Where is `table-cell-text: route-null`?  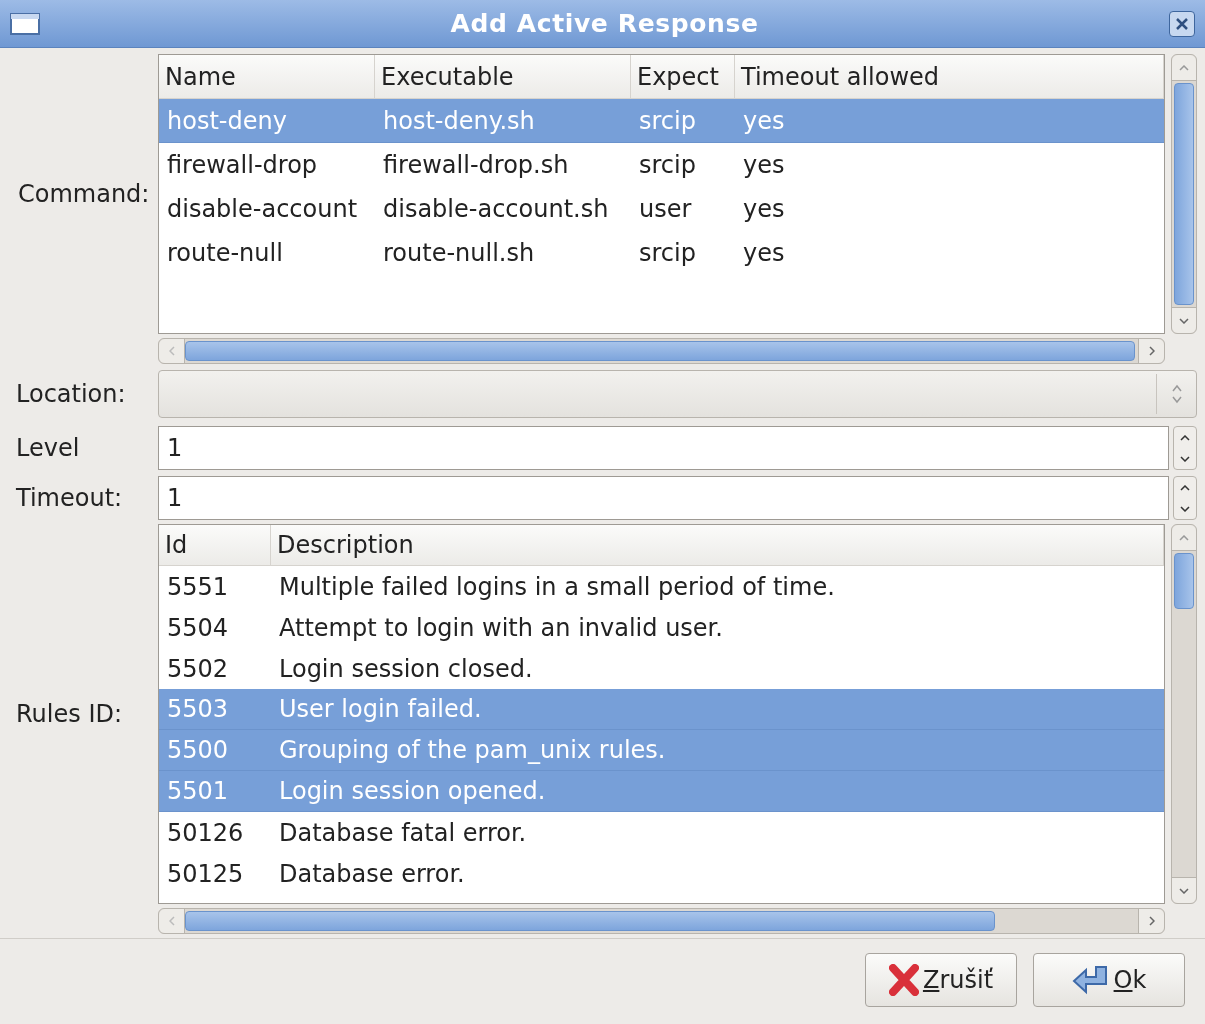 table-cell-text: route-null is located at coordinates (225, 253).